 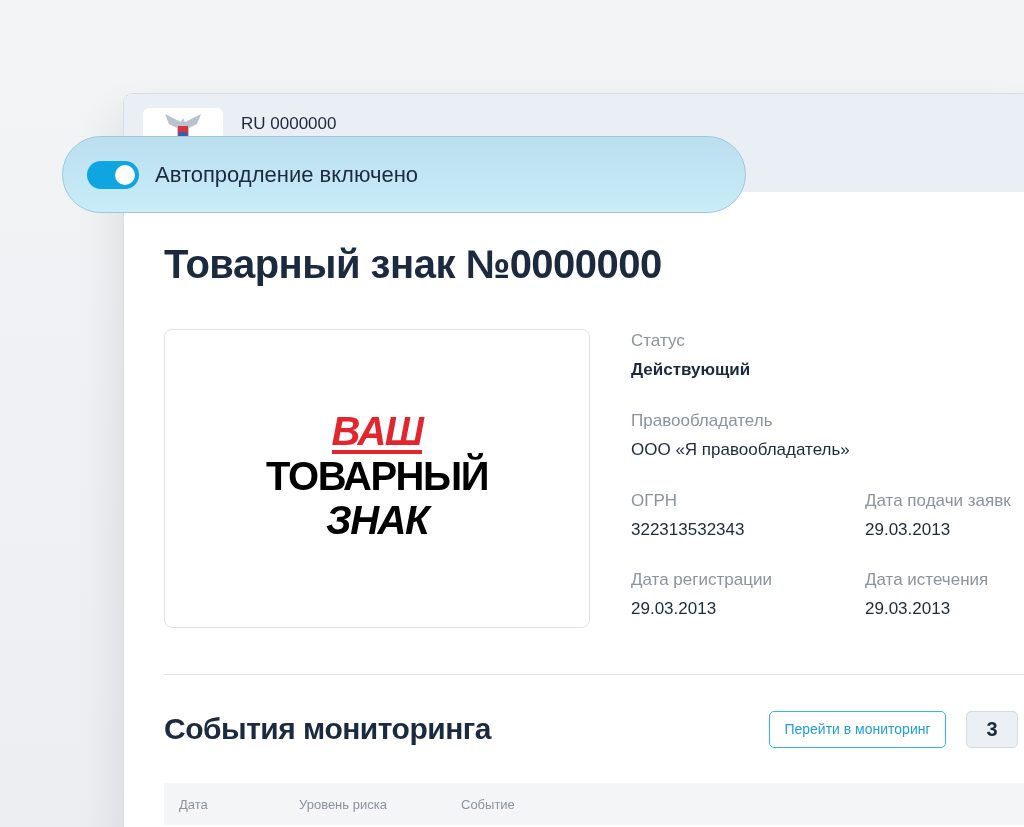 What do you see at coordinates (741, 449) in the screenshot?
I see `field-value: ООО «Я правообладатель»` at bounding box center [741, 449].